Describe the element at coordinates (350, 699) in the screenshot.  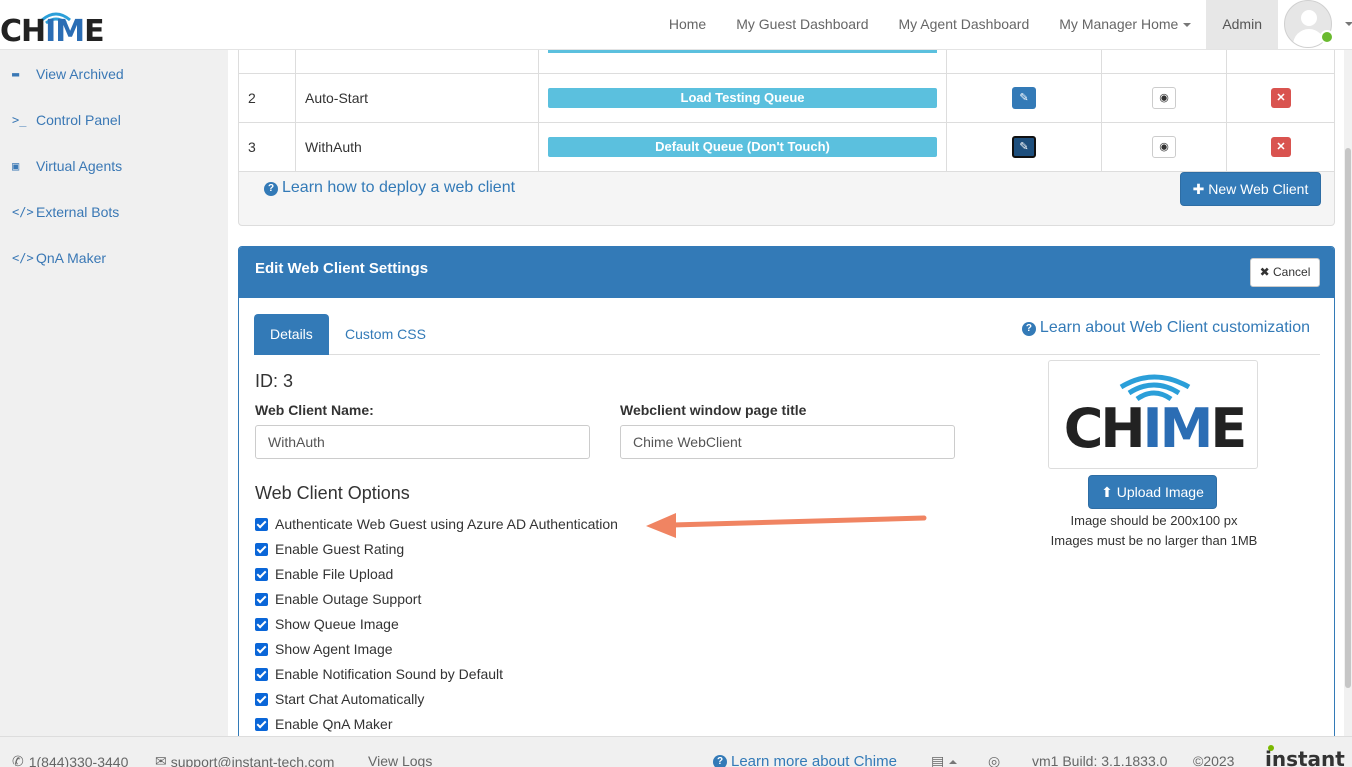
I see `option-label: Start Chat Automatically` at that location.